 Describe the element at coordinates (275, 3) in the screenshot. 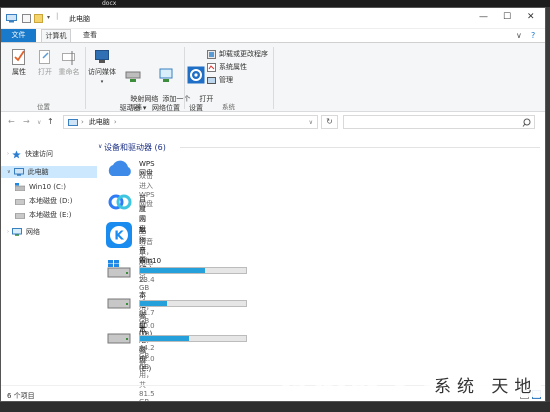

I see `top-strip: docx` at that location.